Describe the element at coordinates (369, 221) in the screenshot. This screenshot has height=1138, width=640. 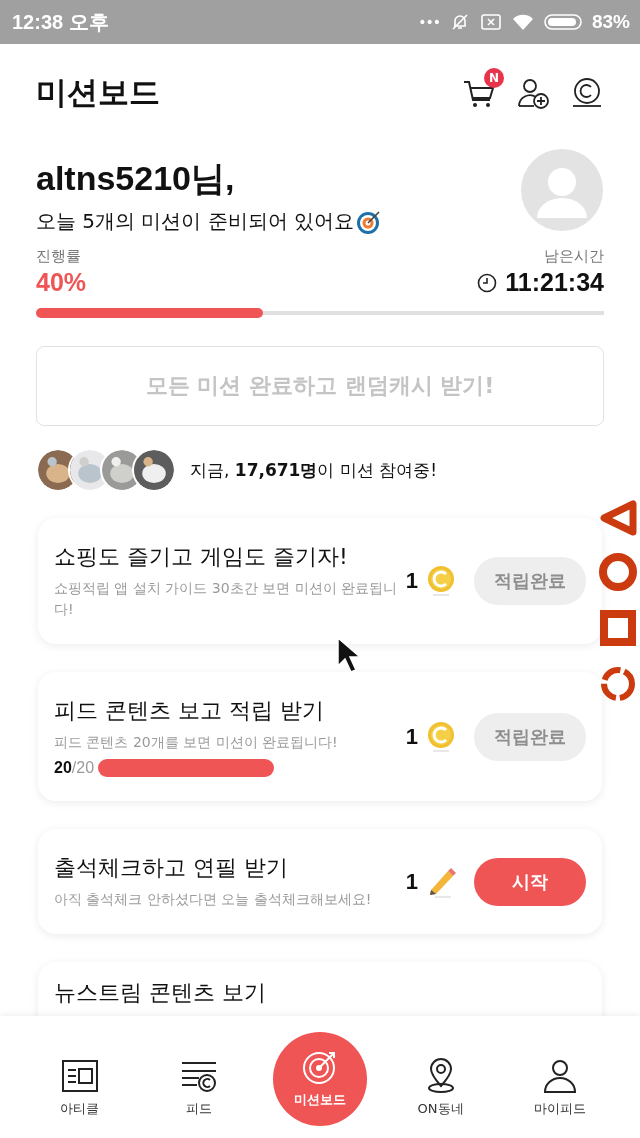
I see `target-icon` at that location.